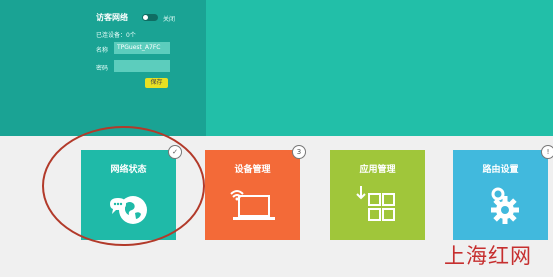  I want to click on guest-network-title: 访客网络, so click(112, 17).